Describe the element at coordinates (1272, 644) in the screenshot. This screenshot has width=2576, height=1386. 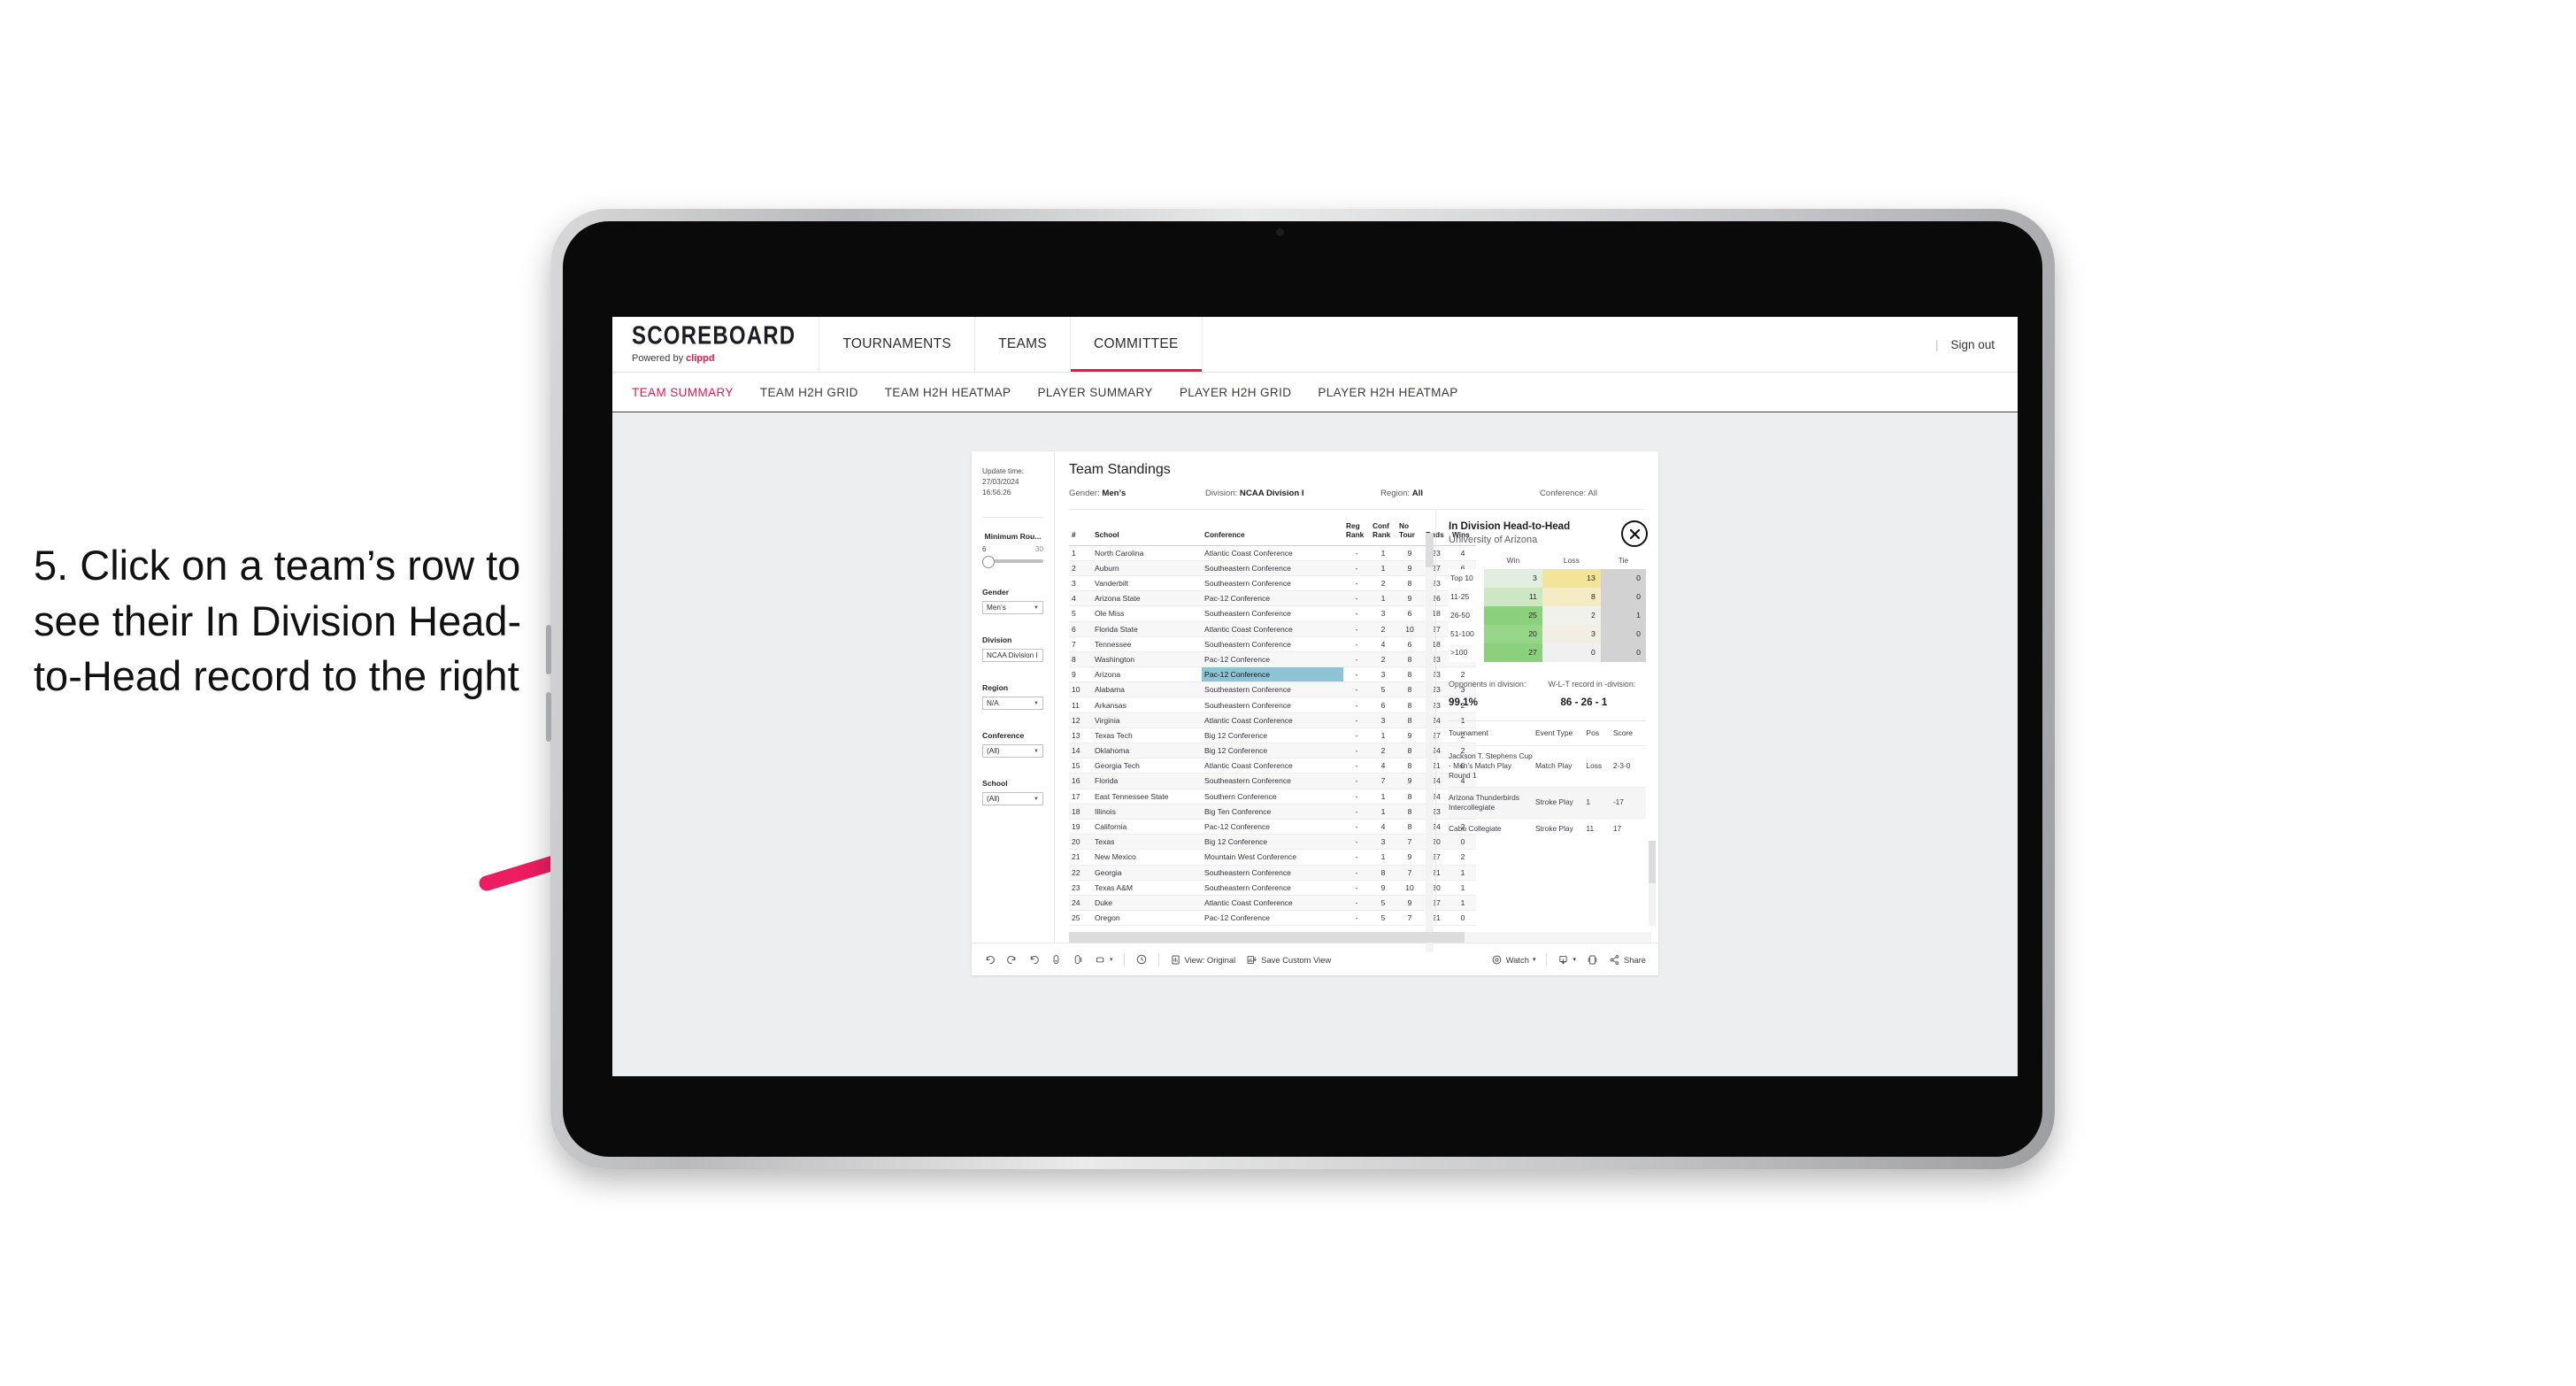
I see `table-row: 7TennesseeSoutheastern Conference-46182` at that location.